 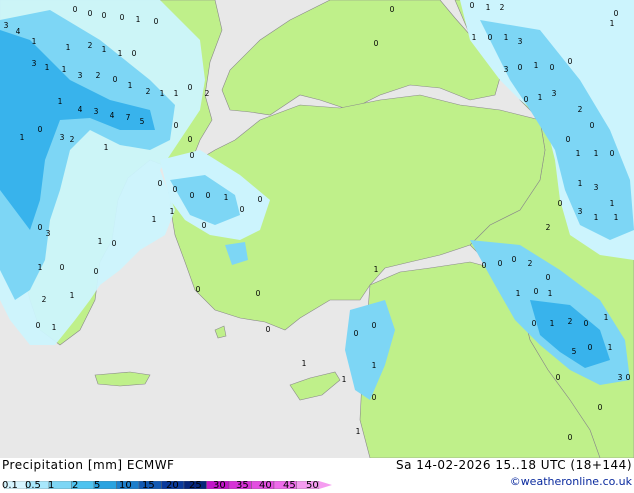 I want to click on land-crete, so click(x=122, y=379).